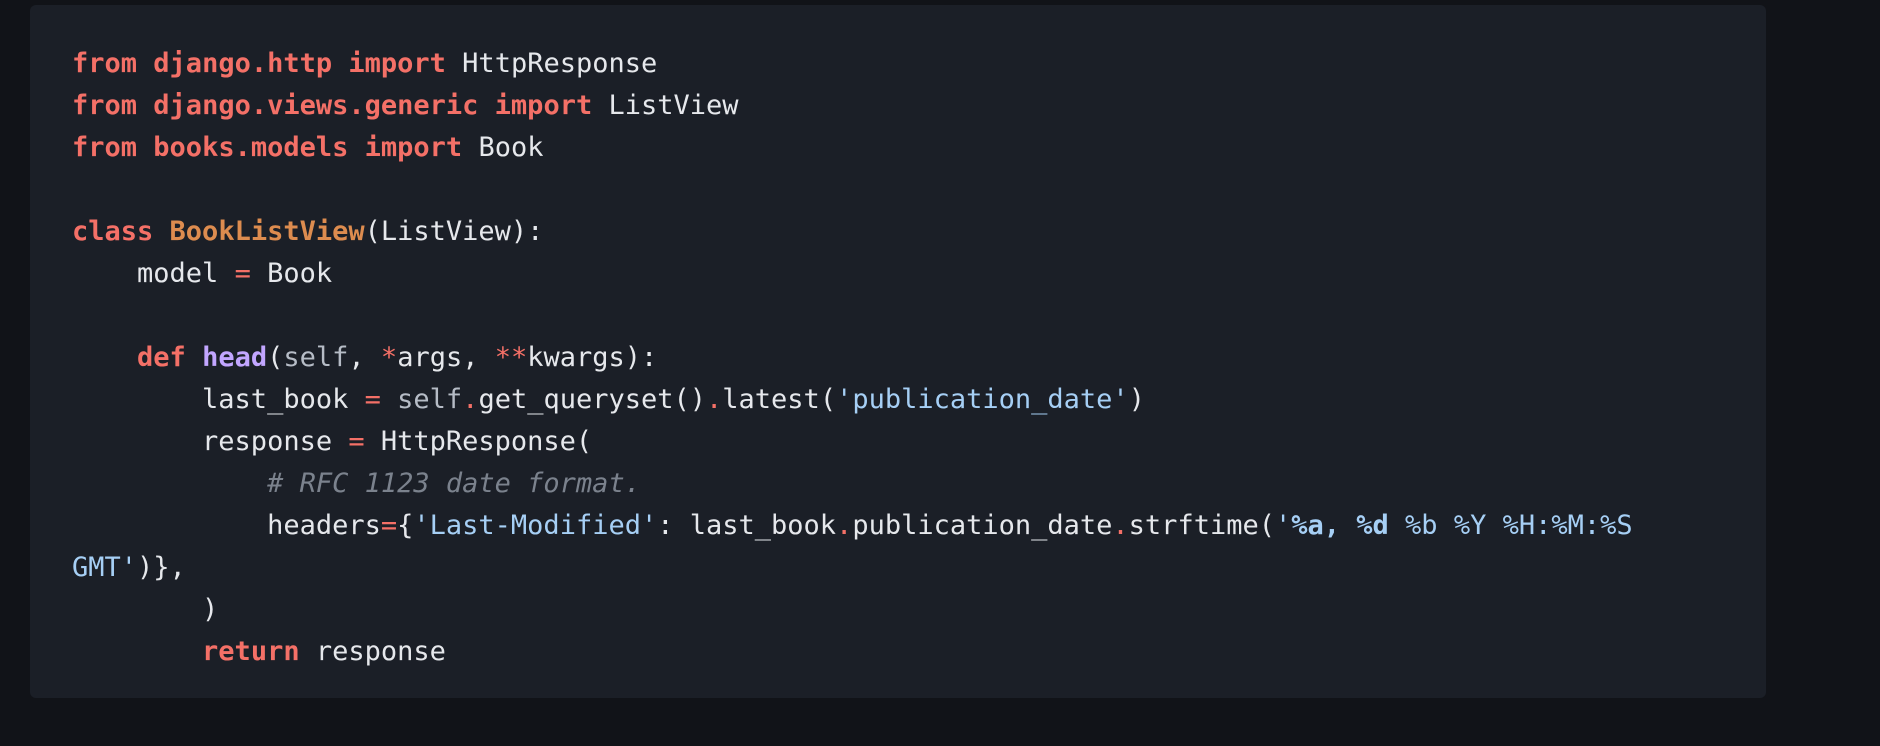  Describe the element at coordinates (454, 231) in the screenshot. I see `code-token: (ListView):` at that location.